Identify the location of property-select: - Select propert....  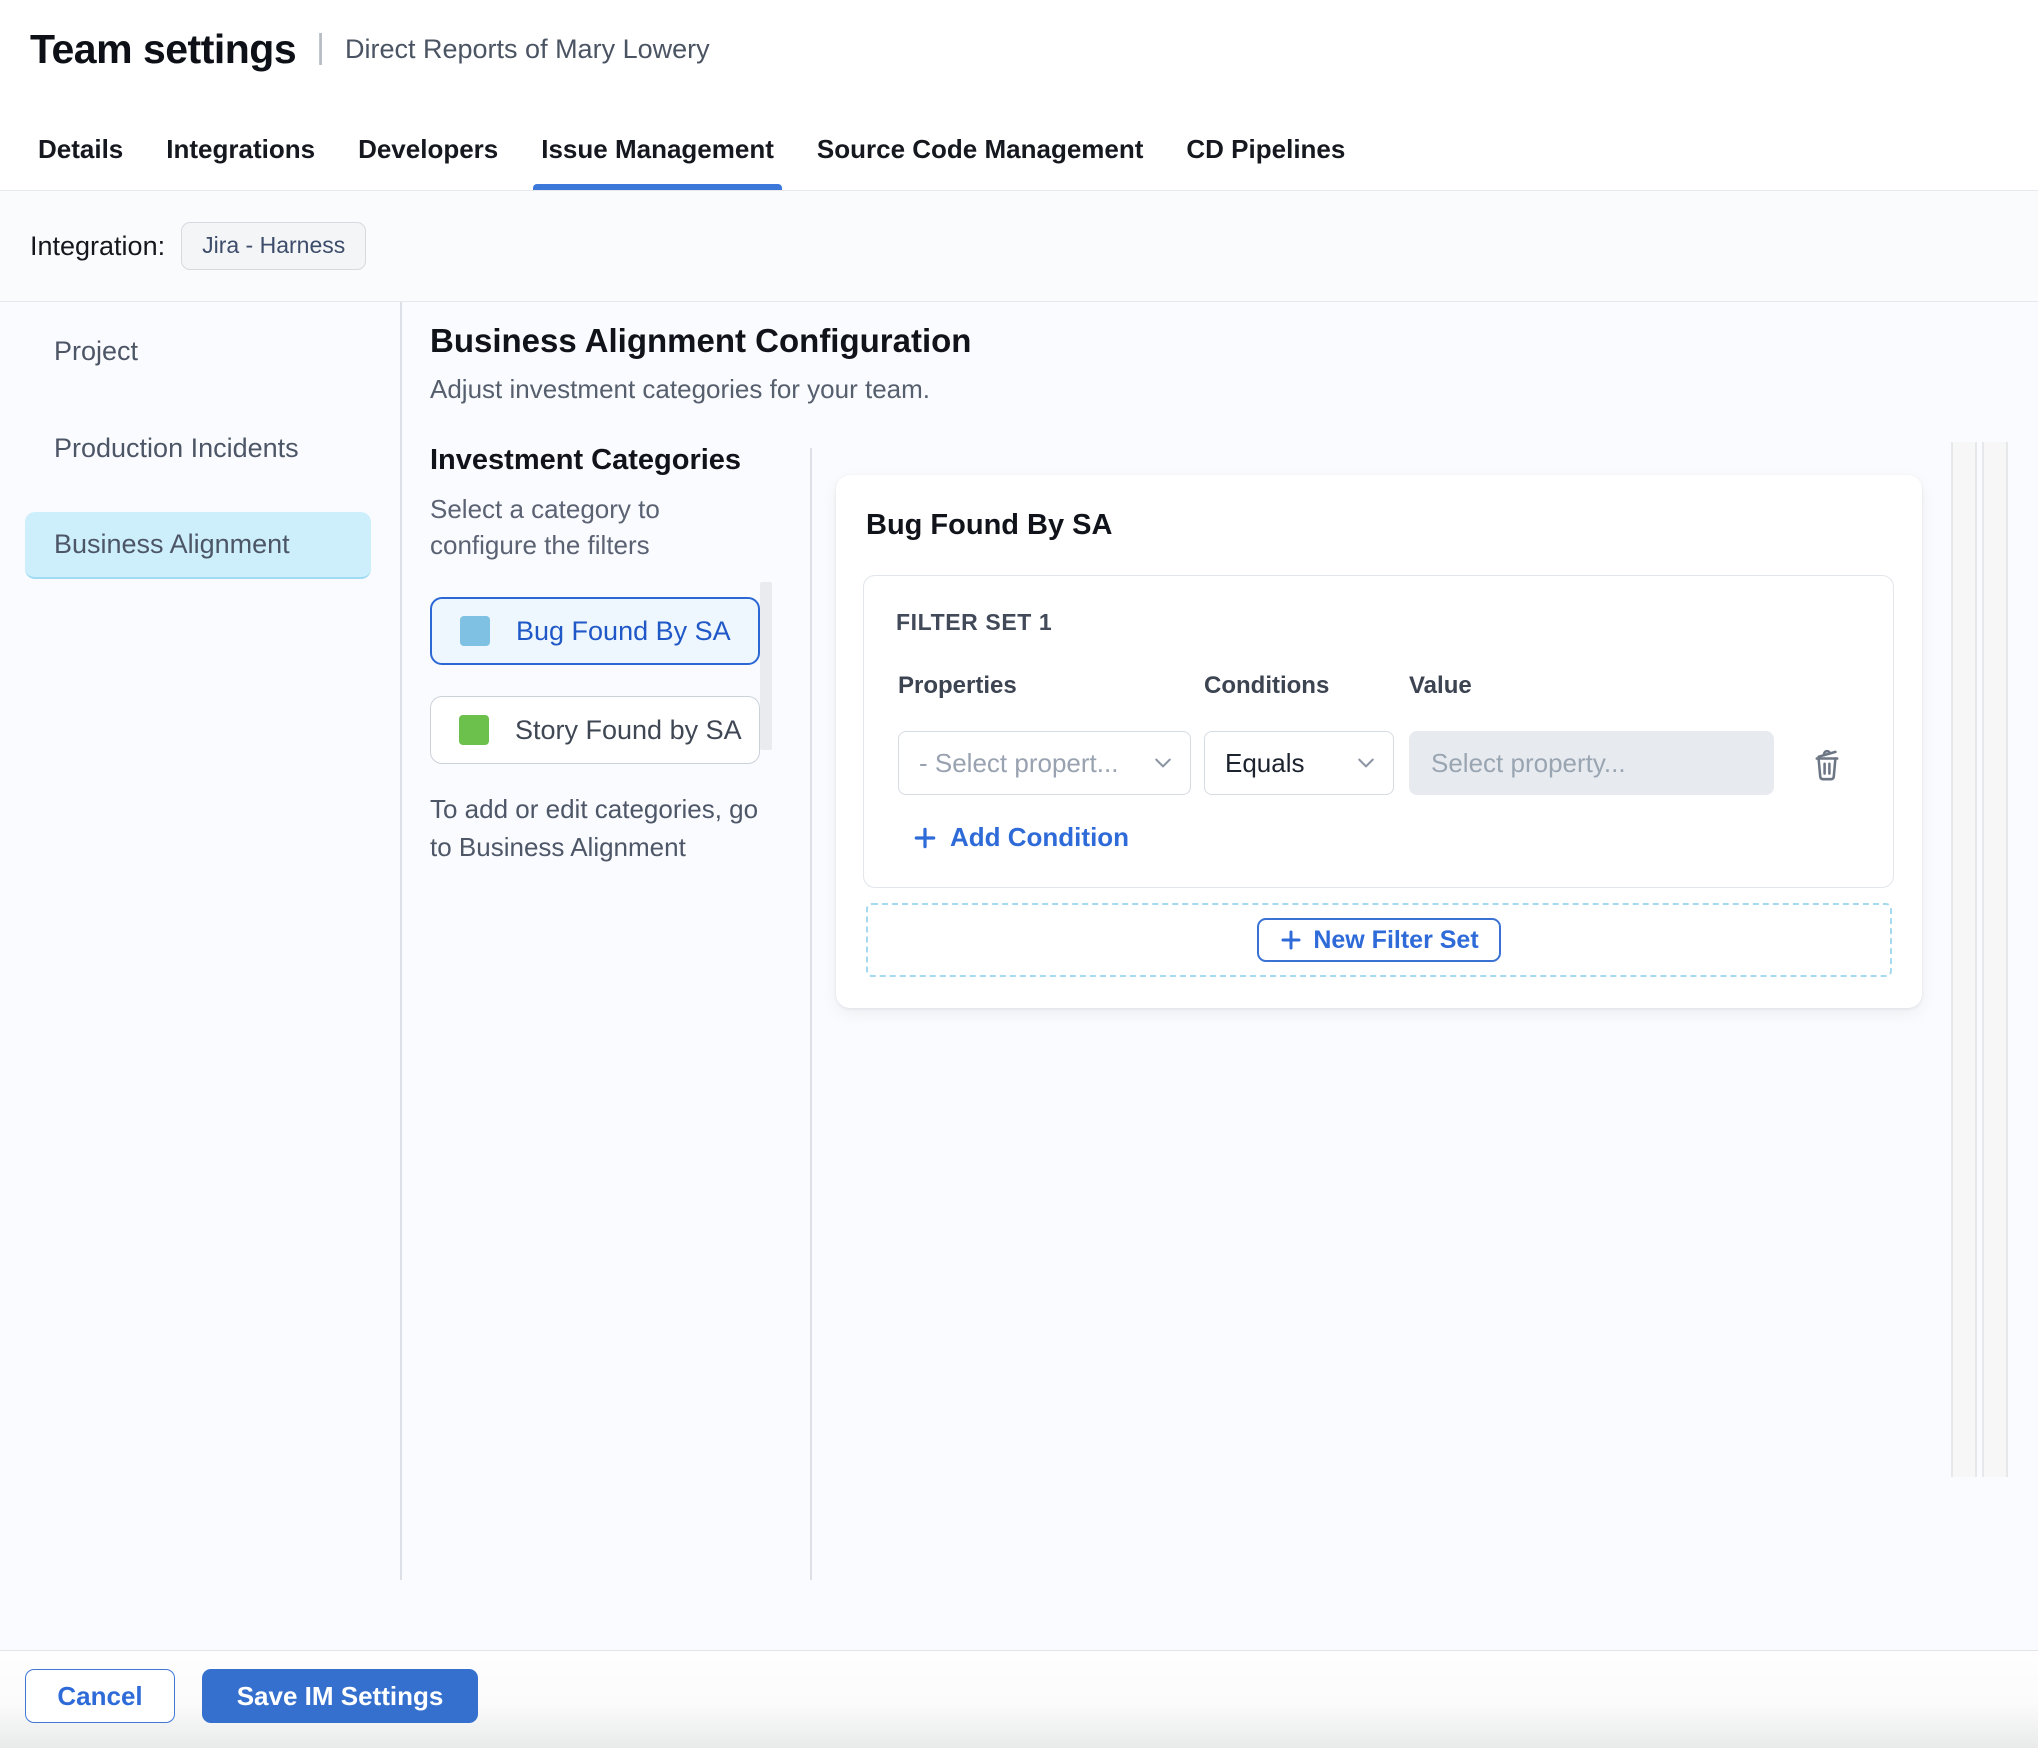
(1044, 763).